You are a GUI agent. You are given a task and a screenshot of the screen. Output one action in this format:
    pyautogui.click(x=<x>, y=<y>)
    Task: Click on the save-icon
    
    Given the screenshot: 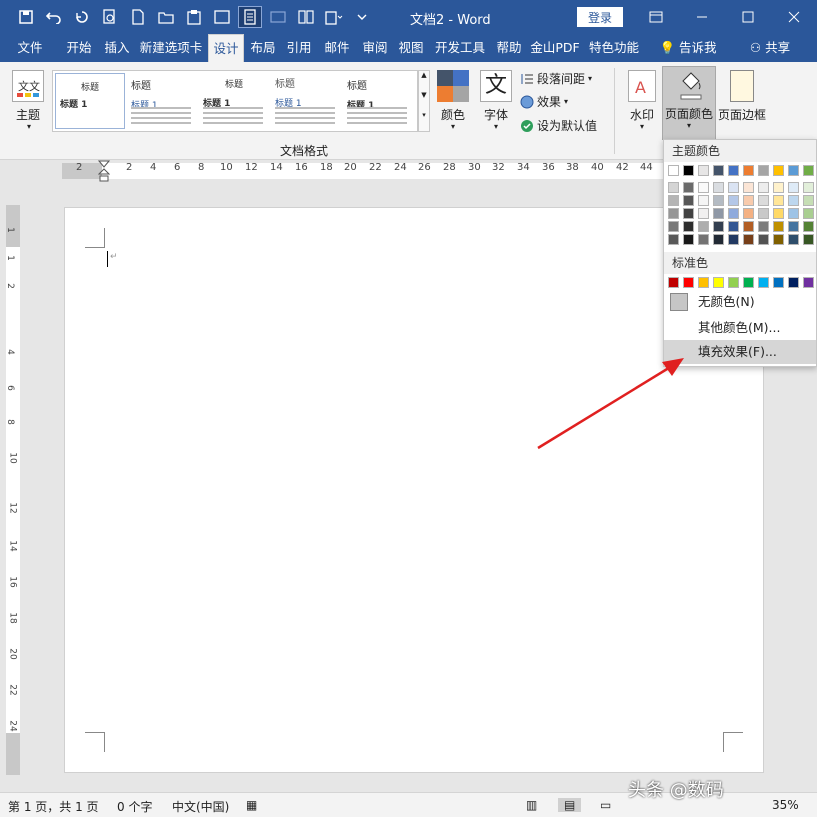 What is the action you would take?
    pyautogui.click(x=26, y=17)
    